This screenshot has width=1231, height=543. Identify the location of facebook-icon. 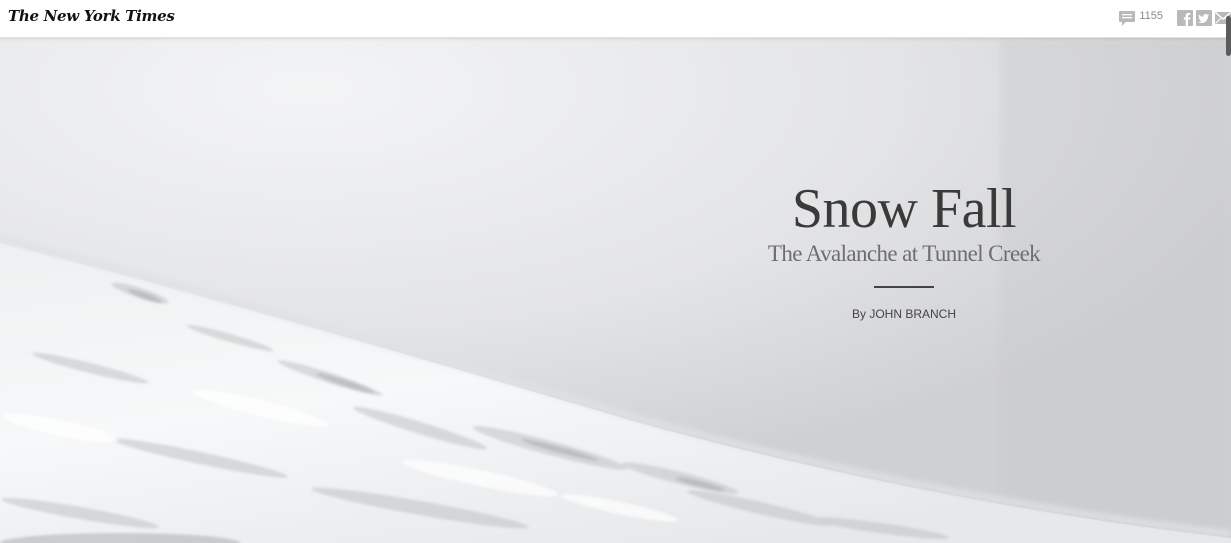
(1185, 18).